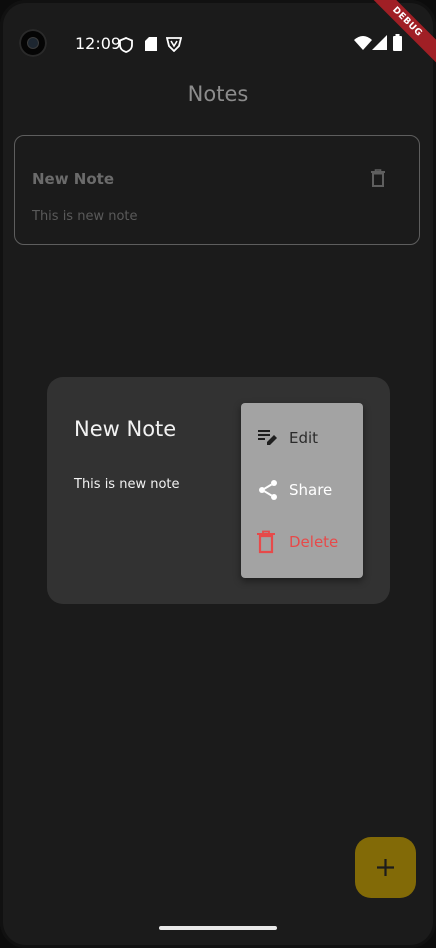  What do you see at coordinates (33, 43) in the screenshot?
I see `front-camera` at bounding box center [33, 43].